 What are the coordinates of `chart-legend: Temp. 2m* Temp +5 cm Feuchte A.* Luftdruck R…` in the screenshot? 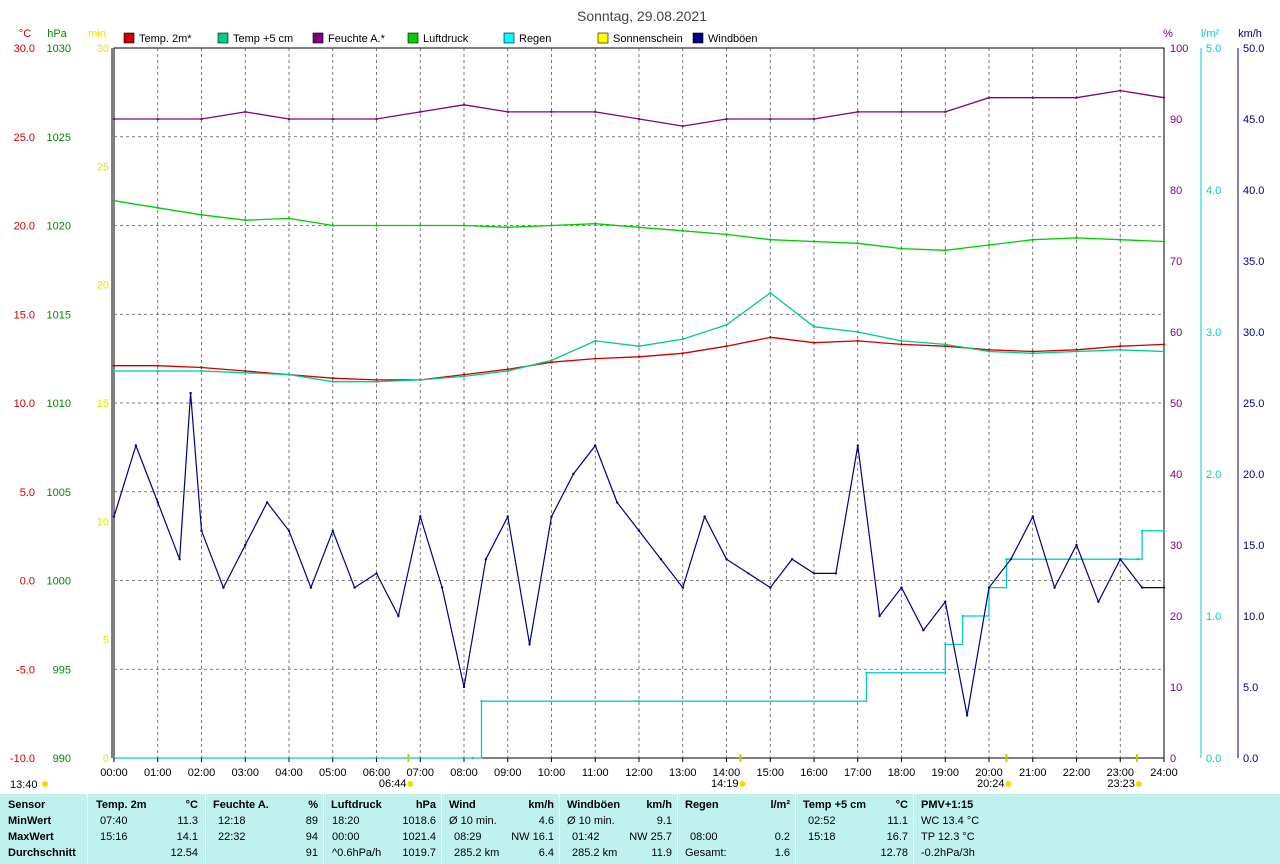 It's located at (440, 38).